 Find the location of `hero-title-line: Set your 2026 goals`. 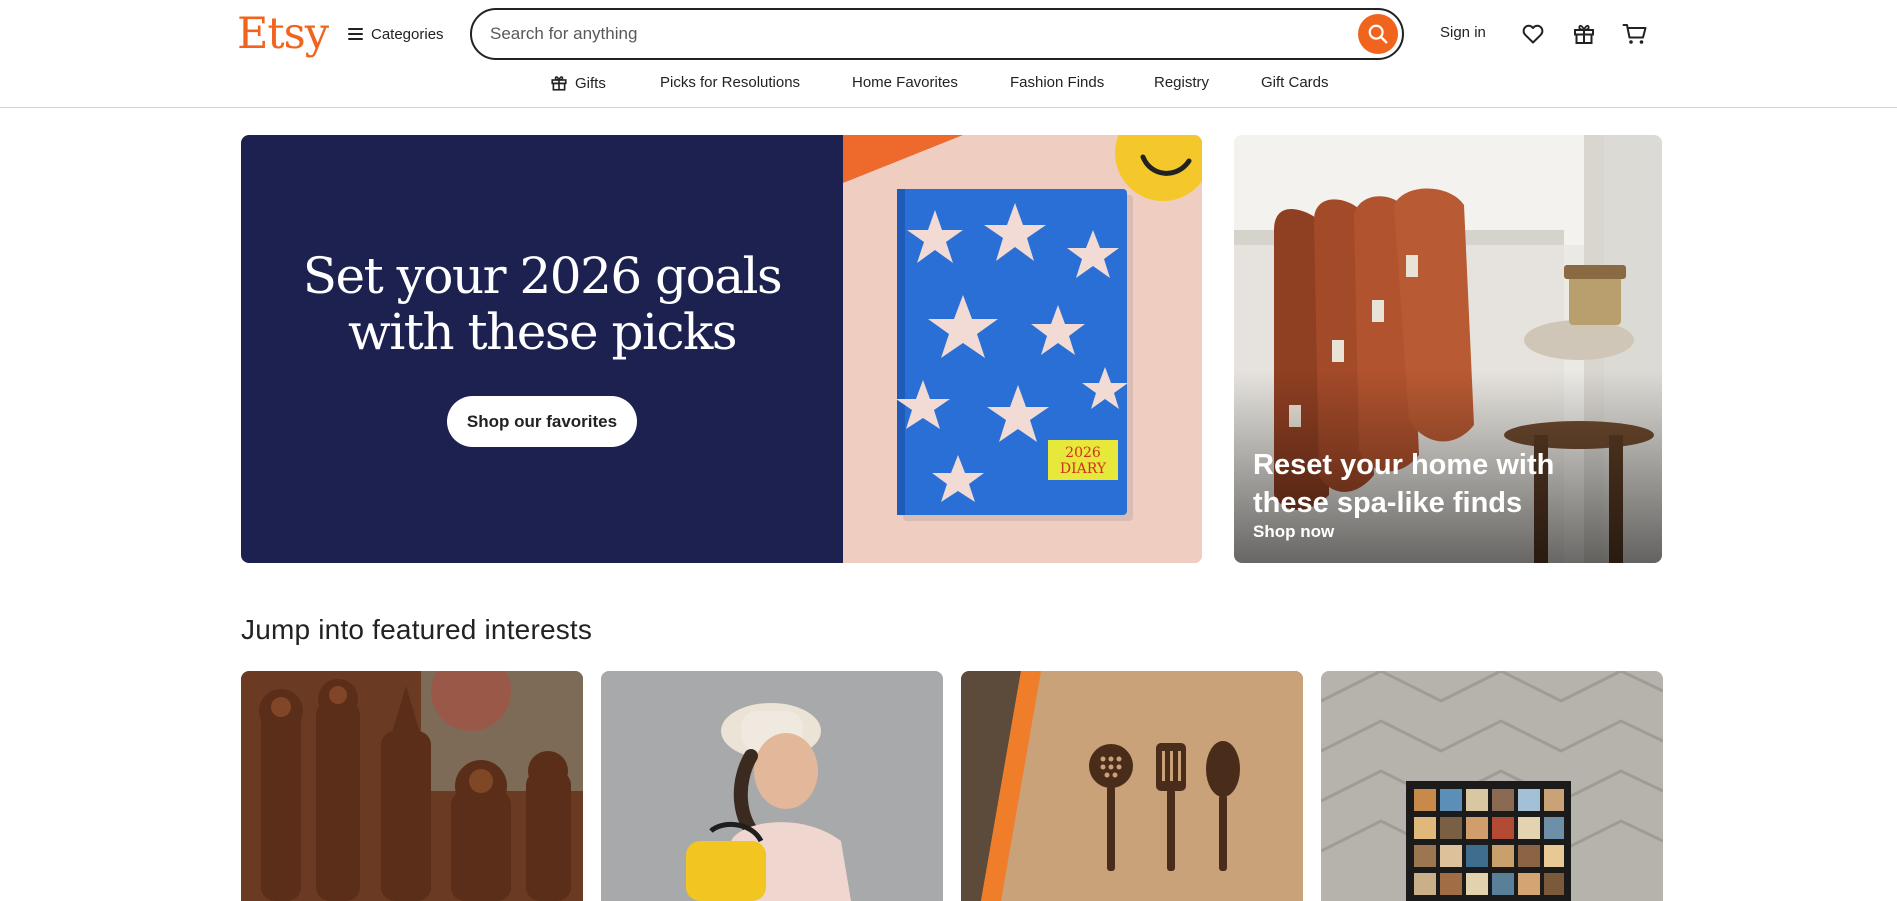

hero-title-line: Set your 2026 goals is located at coordinates (542, 276).